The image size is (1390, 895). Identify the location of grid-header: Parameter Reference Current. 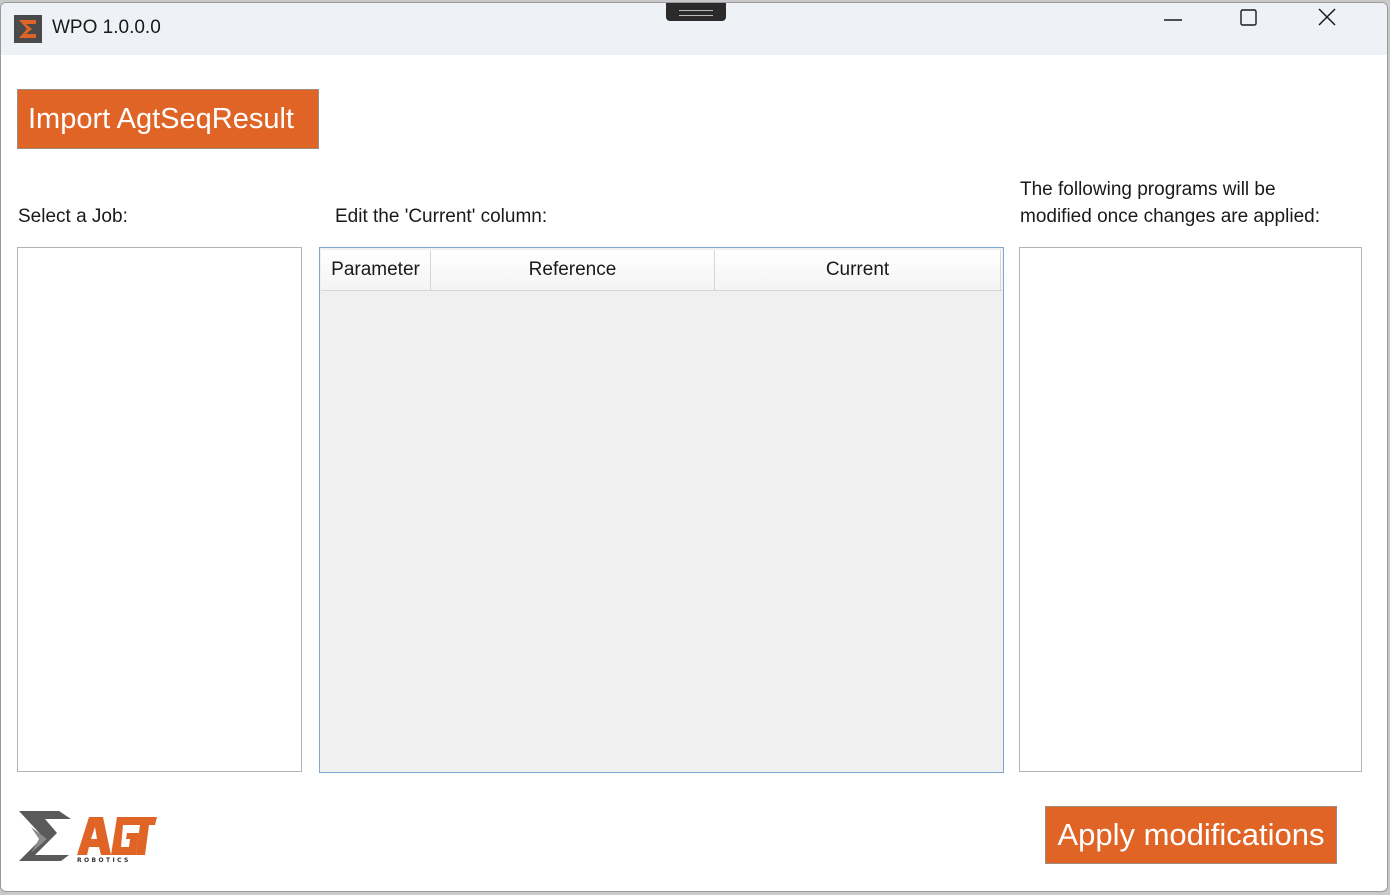
(661, 270).